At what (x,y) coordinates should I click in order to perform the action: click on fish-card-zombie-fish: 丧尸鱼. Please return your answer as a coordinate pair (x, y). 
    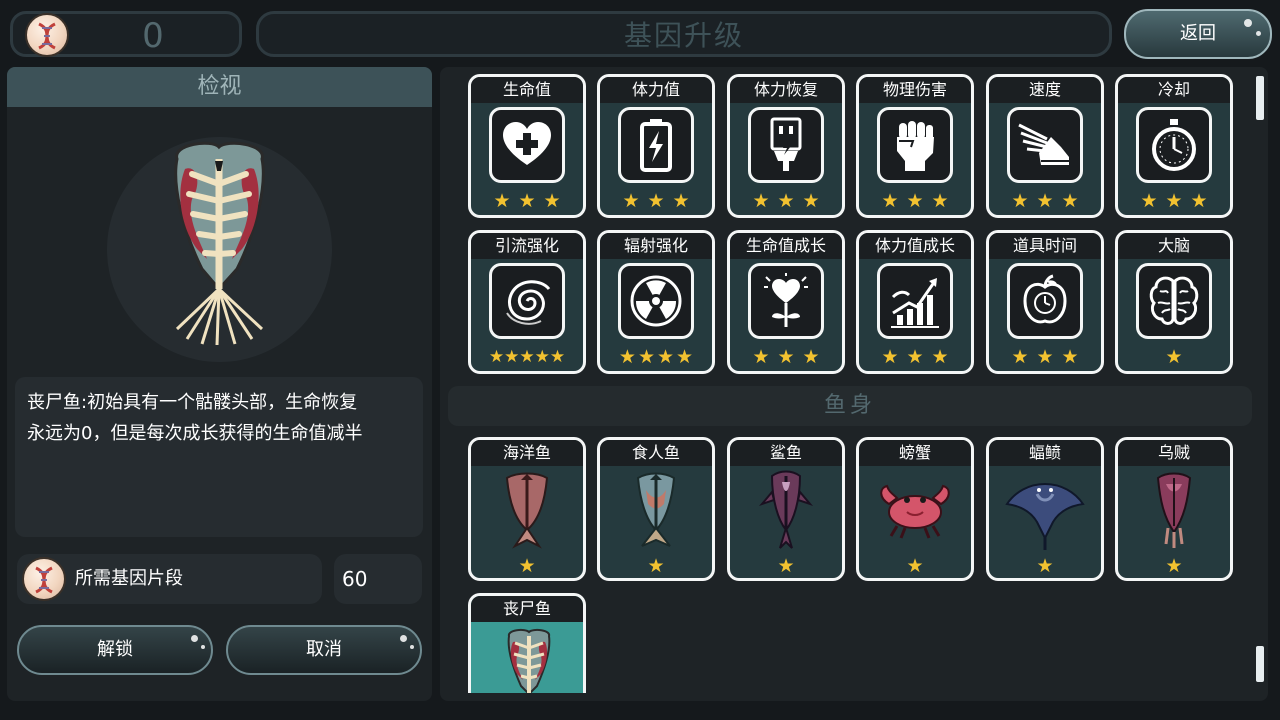
    Looking at the image, I should click on (527, 643).